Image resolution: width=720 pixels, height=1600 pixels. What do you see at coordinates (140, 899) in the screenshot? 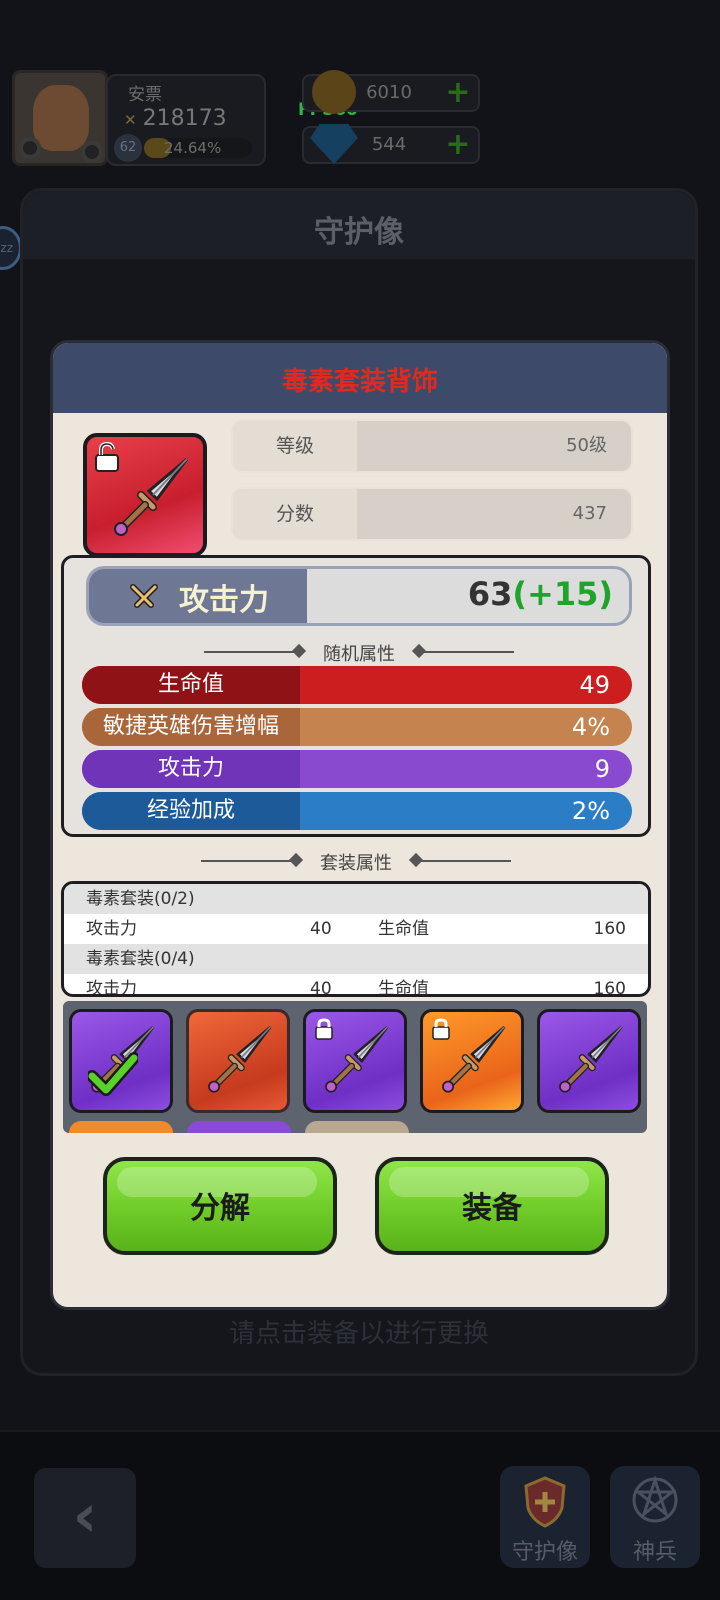
I see `set-name: 毒素套装(0/2)` at bounding box center [140, 899].